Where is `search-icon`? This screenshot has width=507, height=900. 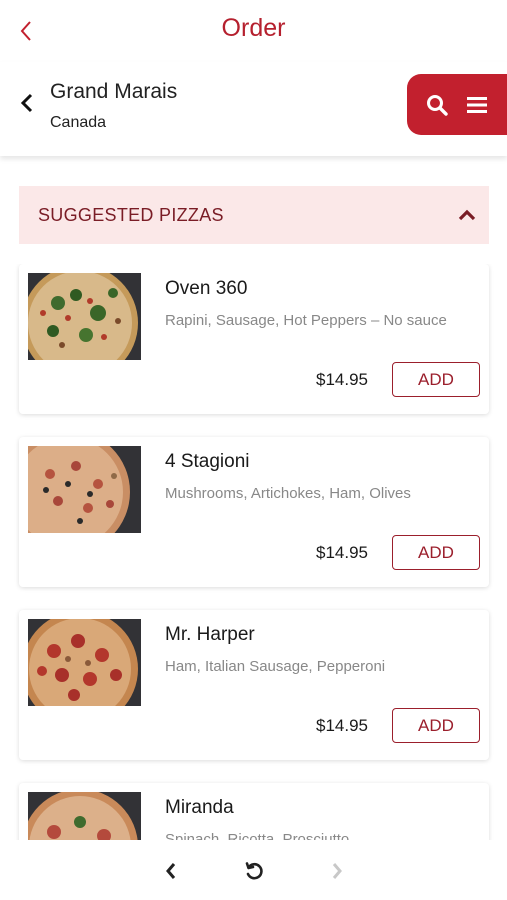 search-icon is located at coordinates (437, 105).